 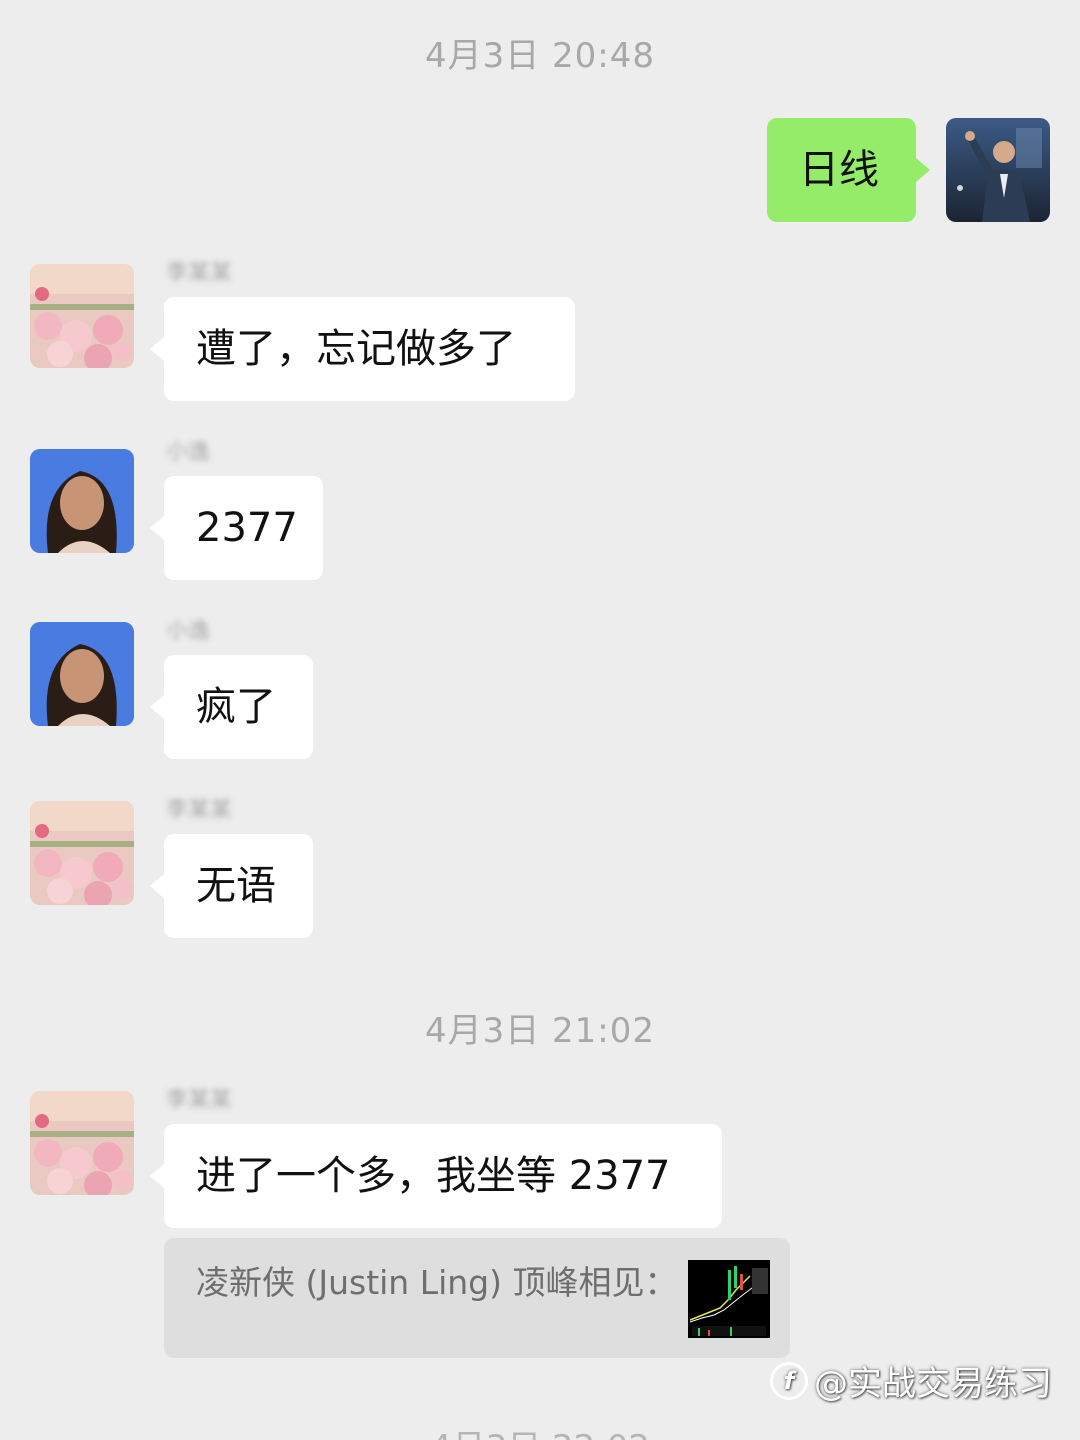 What do you see at coordinates (540, 1031) in the screenshot?
I see `timestamp: 4月3日 21:02` at bounding box center [540, 1031].